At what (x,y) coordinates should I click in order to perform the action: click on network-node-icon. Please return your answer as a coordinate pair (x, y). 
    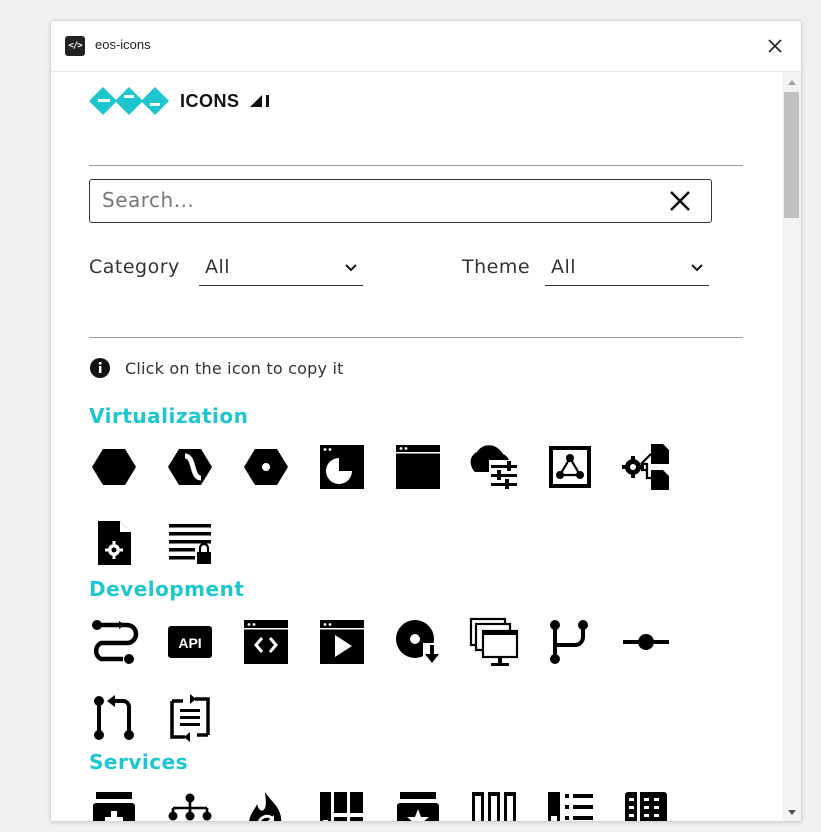
    Looking at the image, I should click on (570, 467).